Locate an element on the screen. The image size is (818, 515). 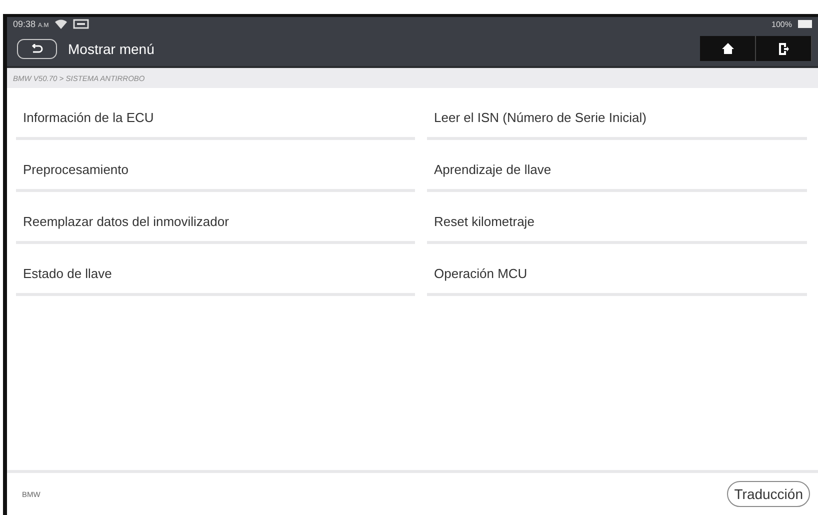
battery-icon is located at coordinates (805, 24).